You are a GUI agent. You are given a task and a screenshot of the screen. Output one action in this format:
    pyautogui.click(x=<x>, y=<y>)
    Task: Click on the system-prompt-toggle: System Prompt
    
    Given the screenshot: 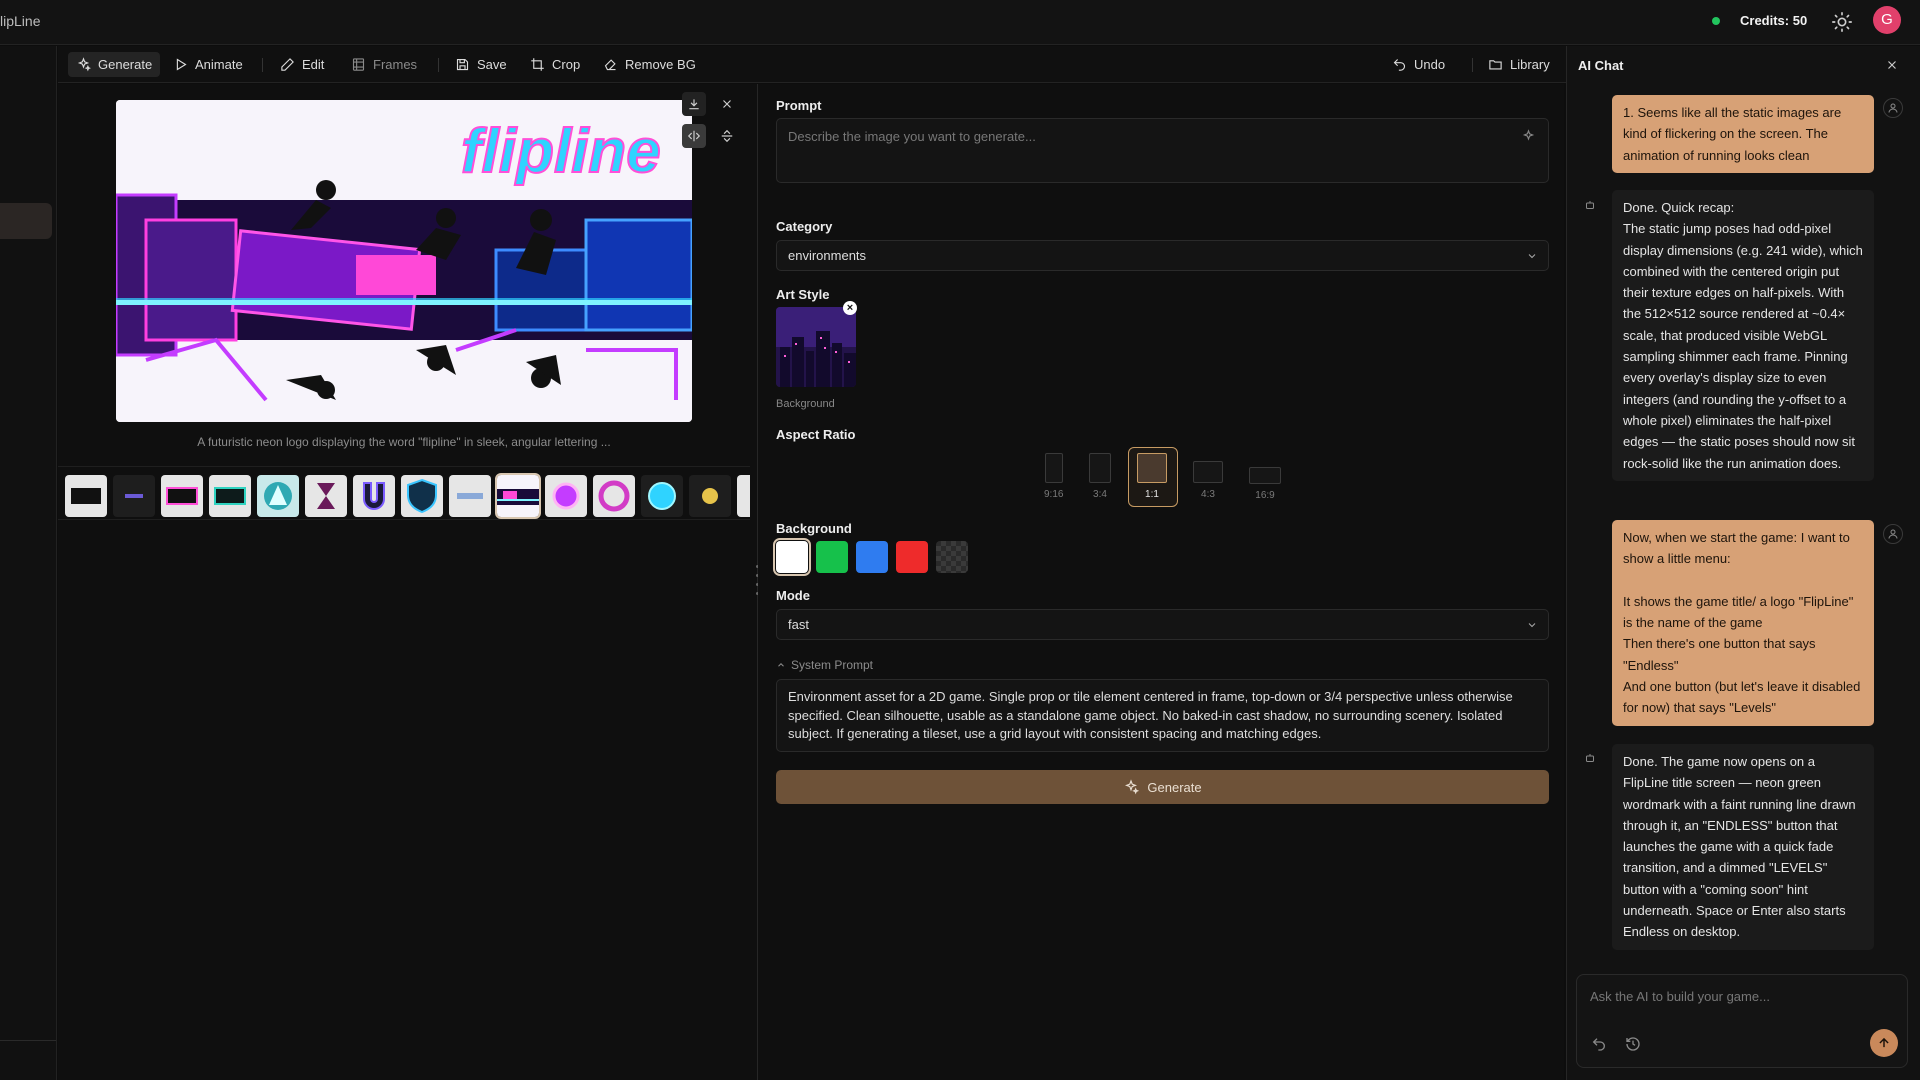 What is the action you would take?
    pyautogui.click(x=824, y=665)
    